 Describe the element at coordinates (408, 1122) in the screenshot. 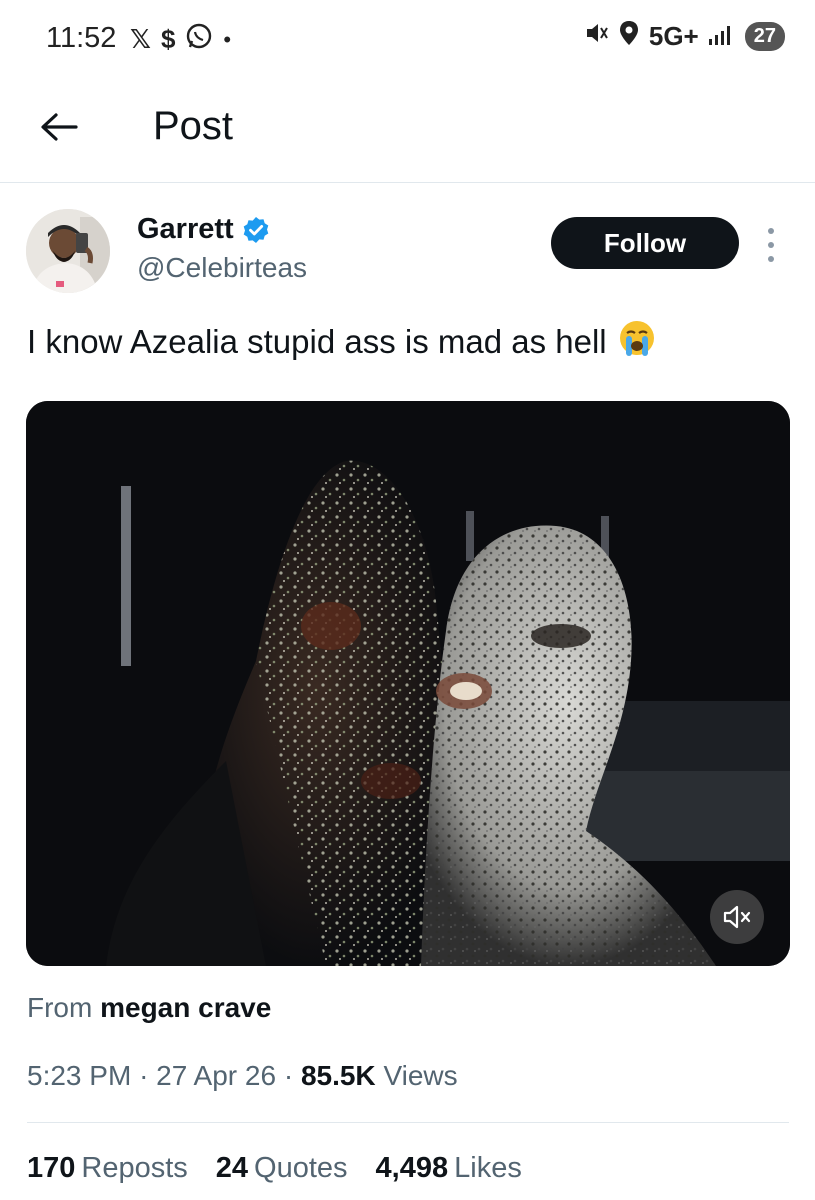

I see `divider` at that location.